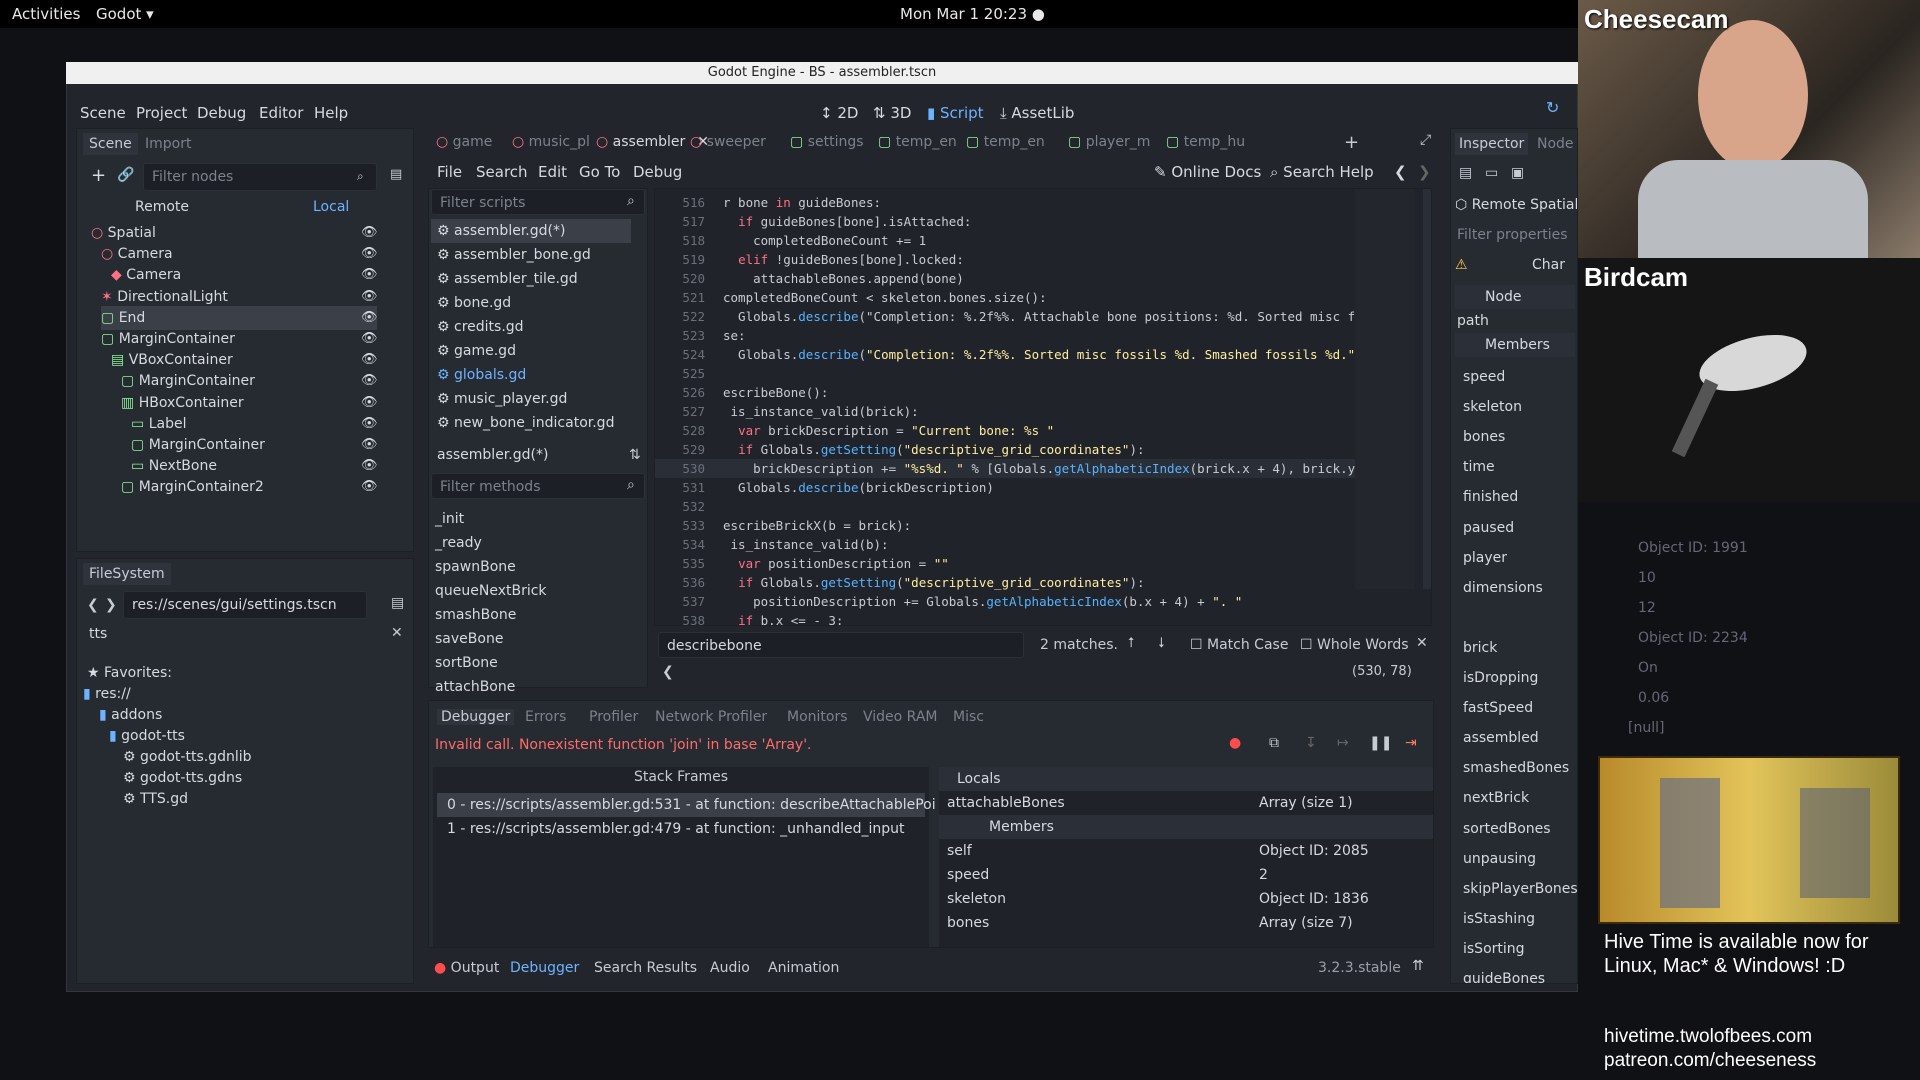  What do you see at coordinates (1492, 144) in the screenshot?
I see `tab-inspector: Inspector` at bounding box center [1492, 144].